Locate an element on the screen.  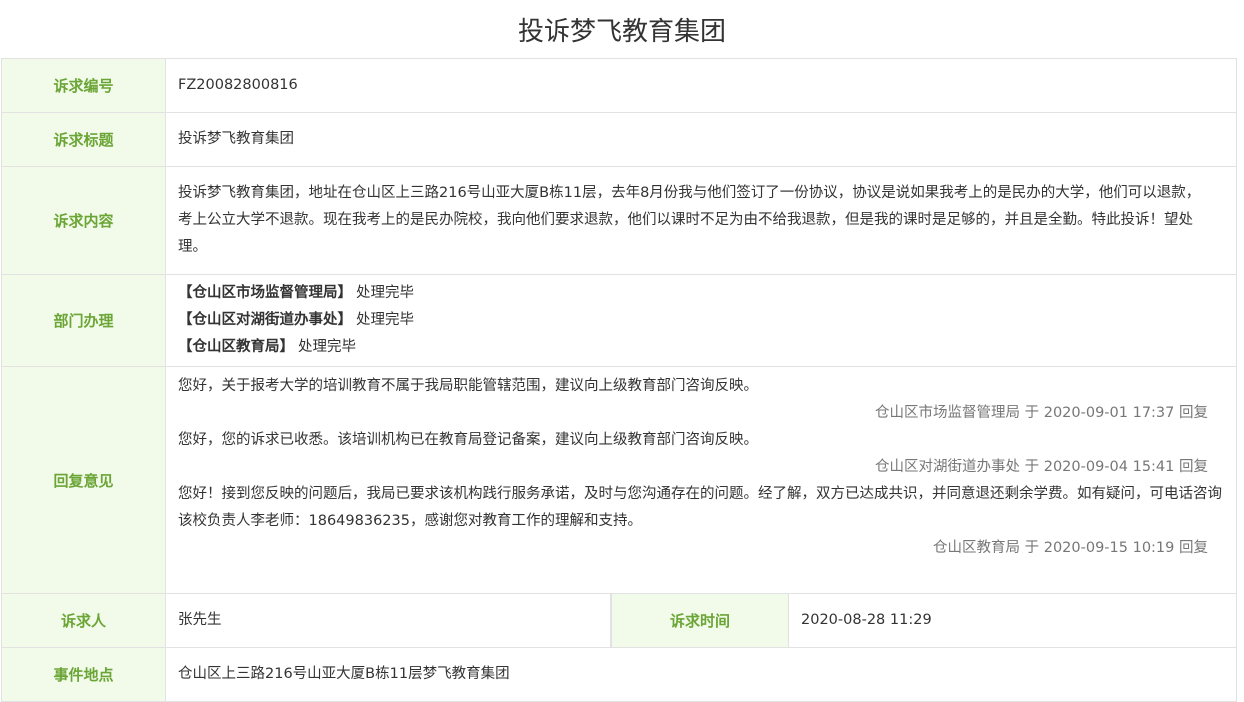
time-value: 2020-08-28 11:29 is located at coordinates (1013, 620).